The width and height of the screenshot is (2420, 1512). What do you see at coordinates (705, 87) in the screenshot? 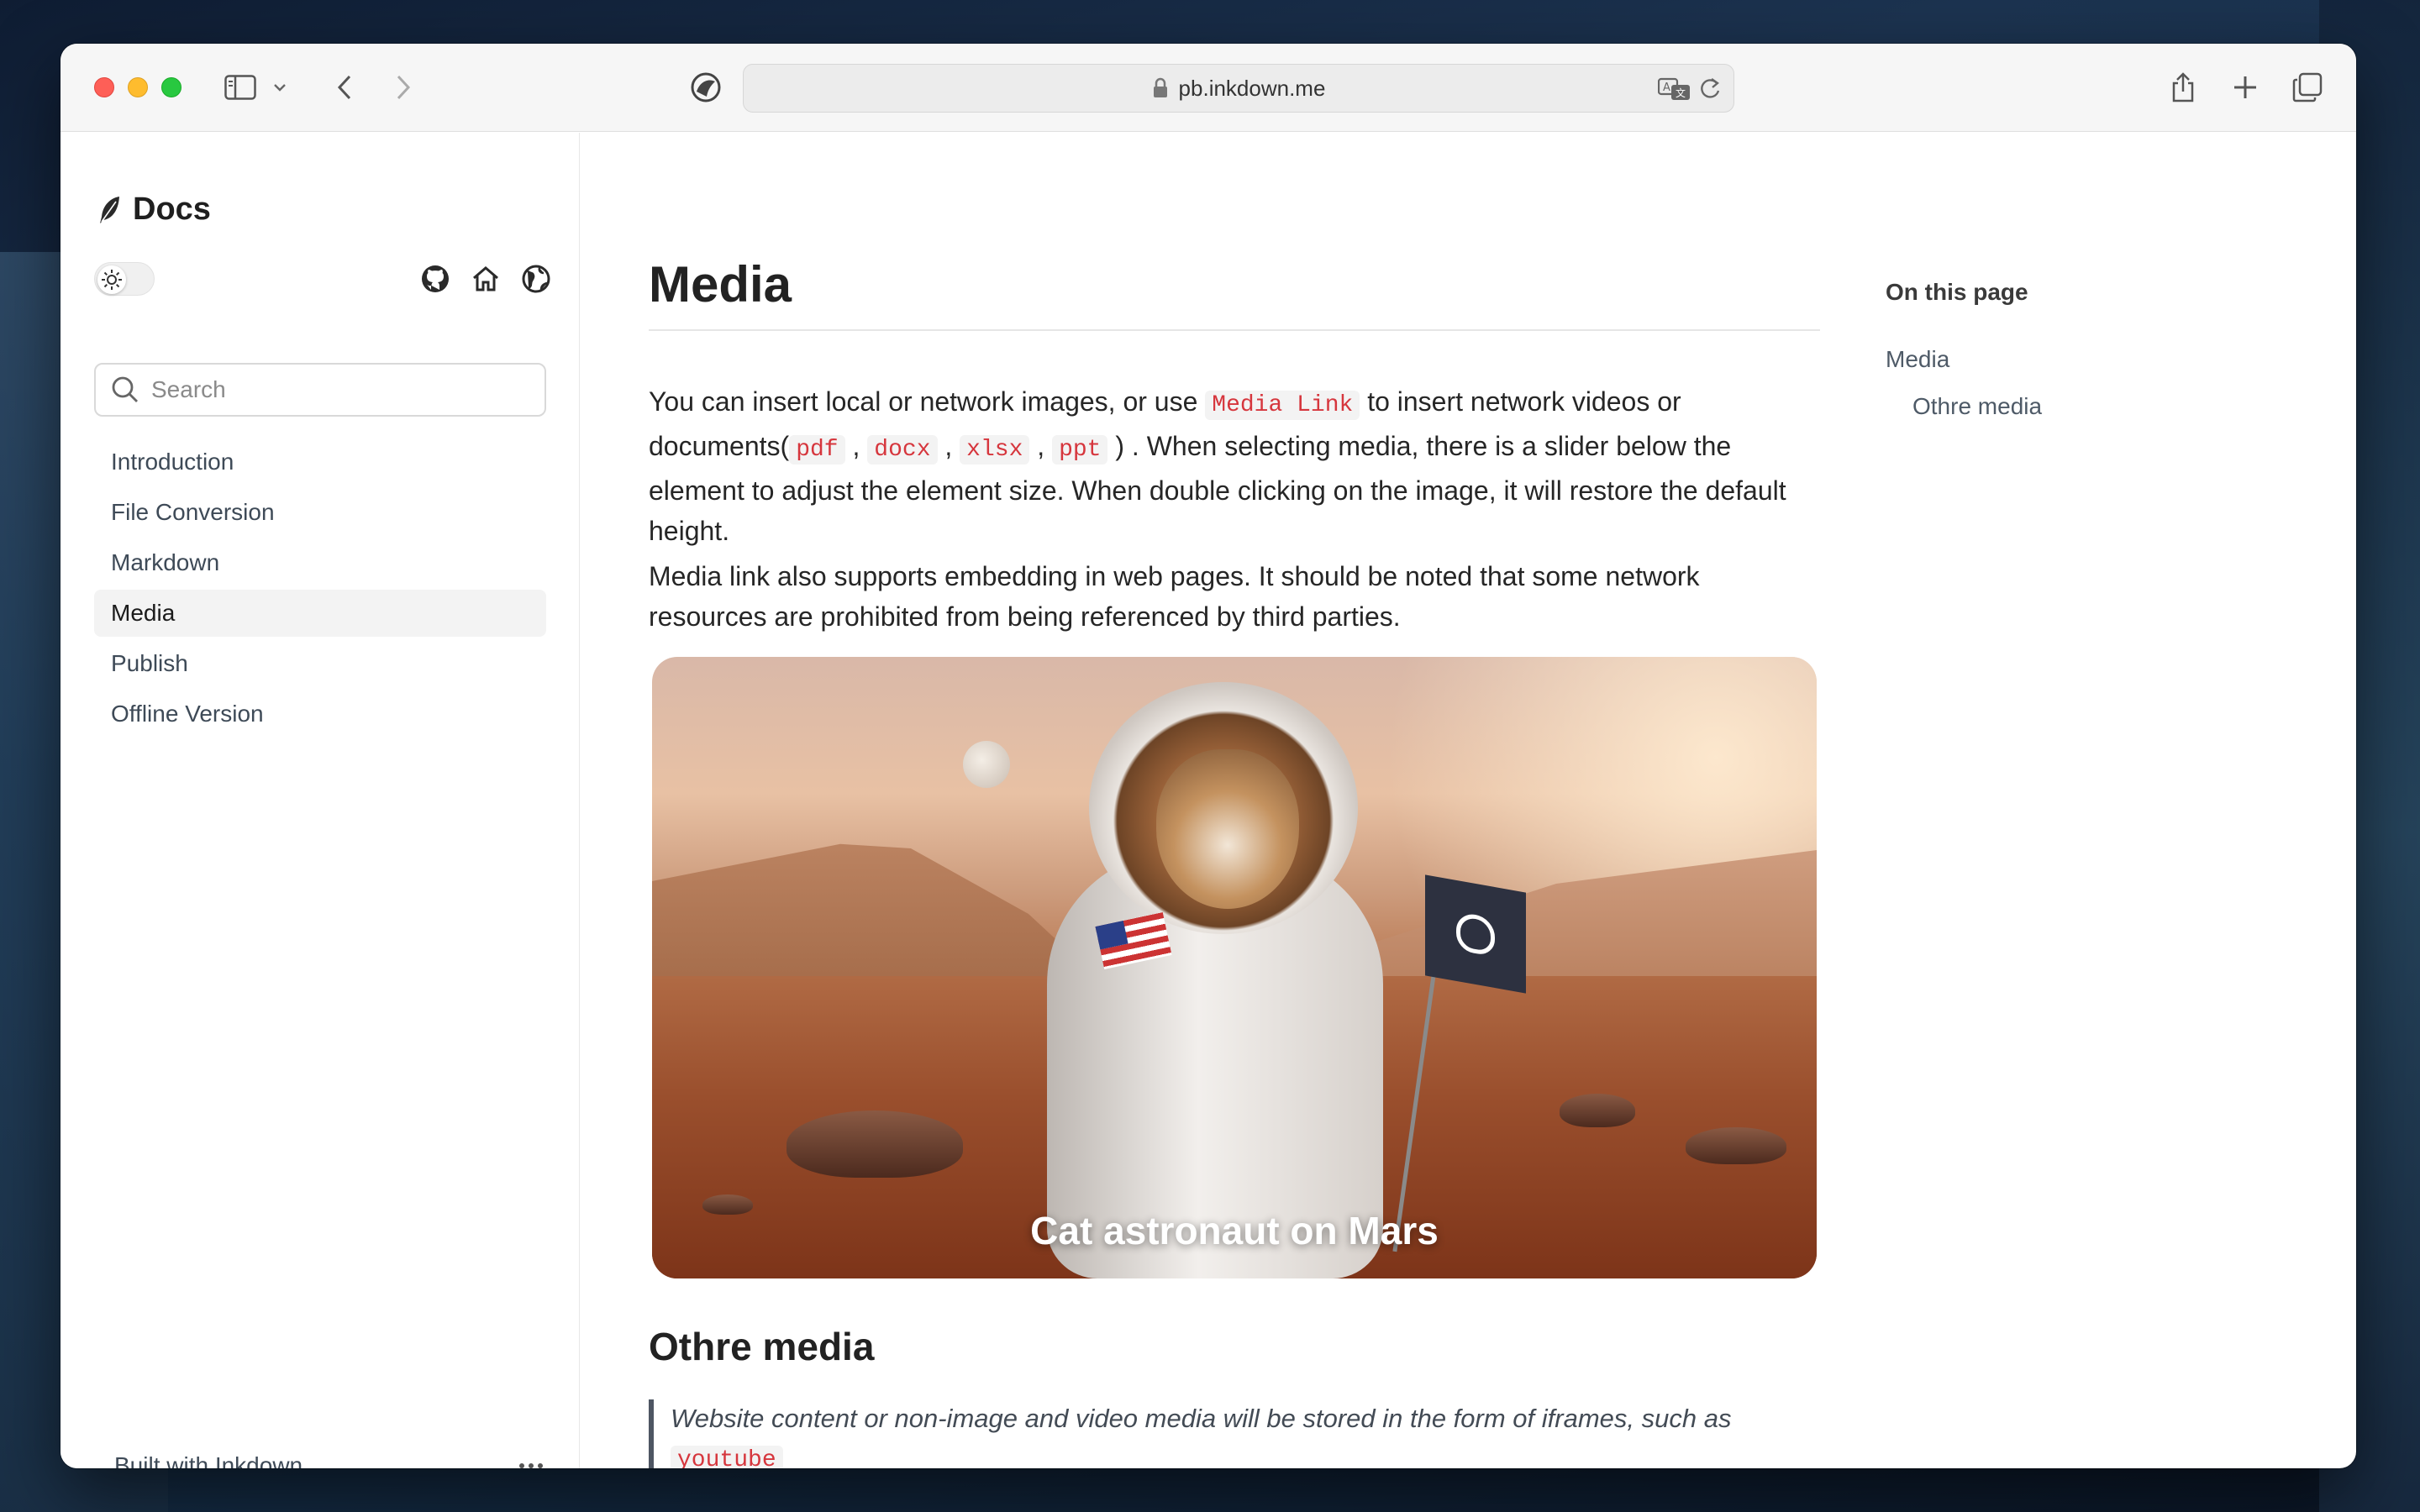
I see `privacy-shield-icon` at bounding box center [705, 87].